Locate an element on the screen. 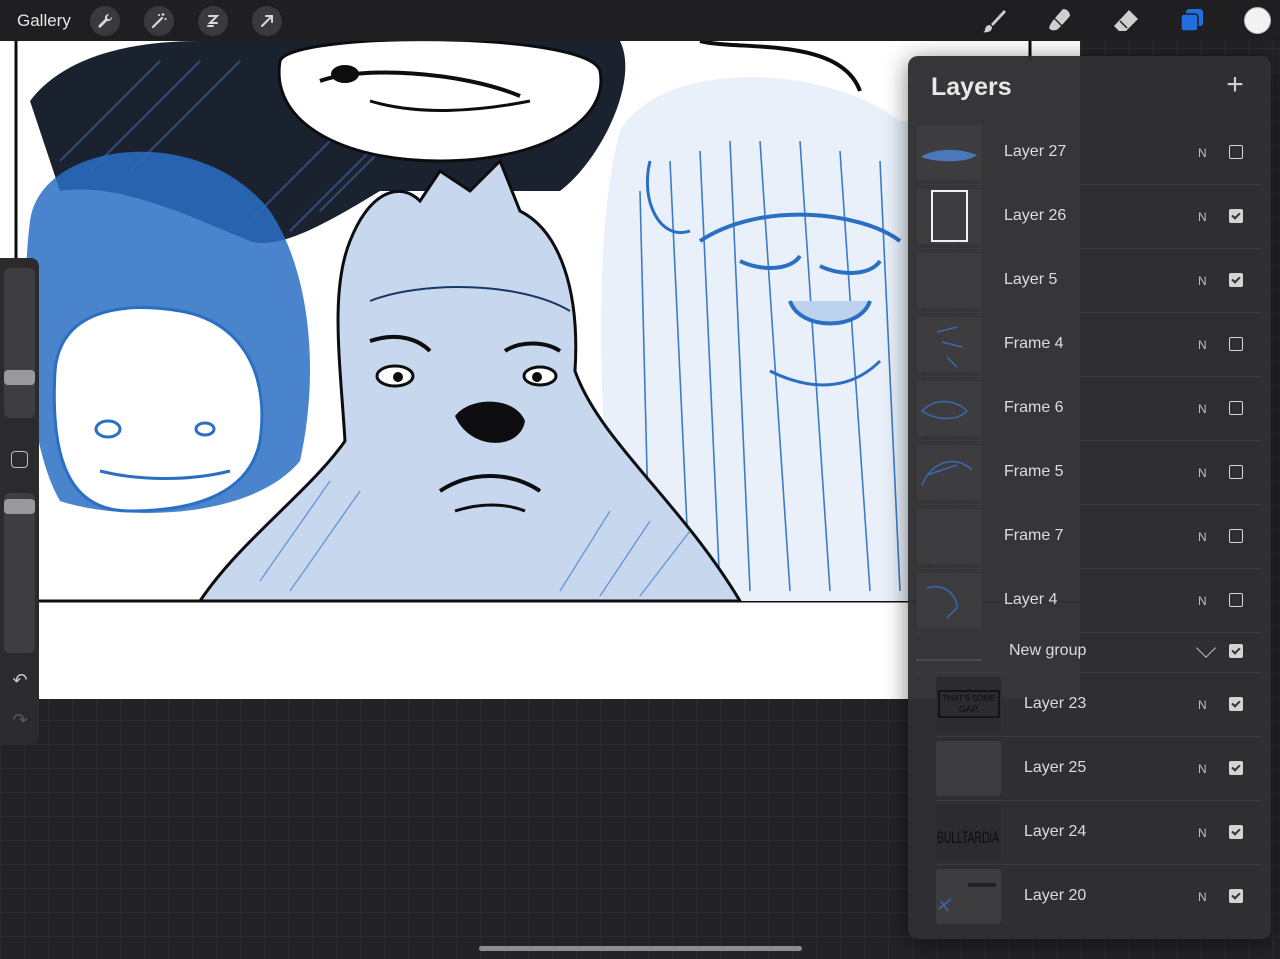  brush-size-slider is located at coordinates (19, 343).